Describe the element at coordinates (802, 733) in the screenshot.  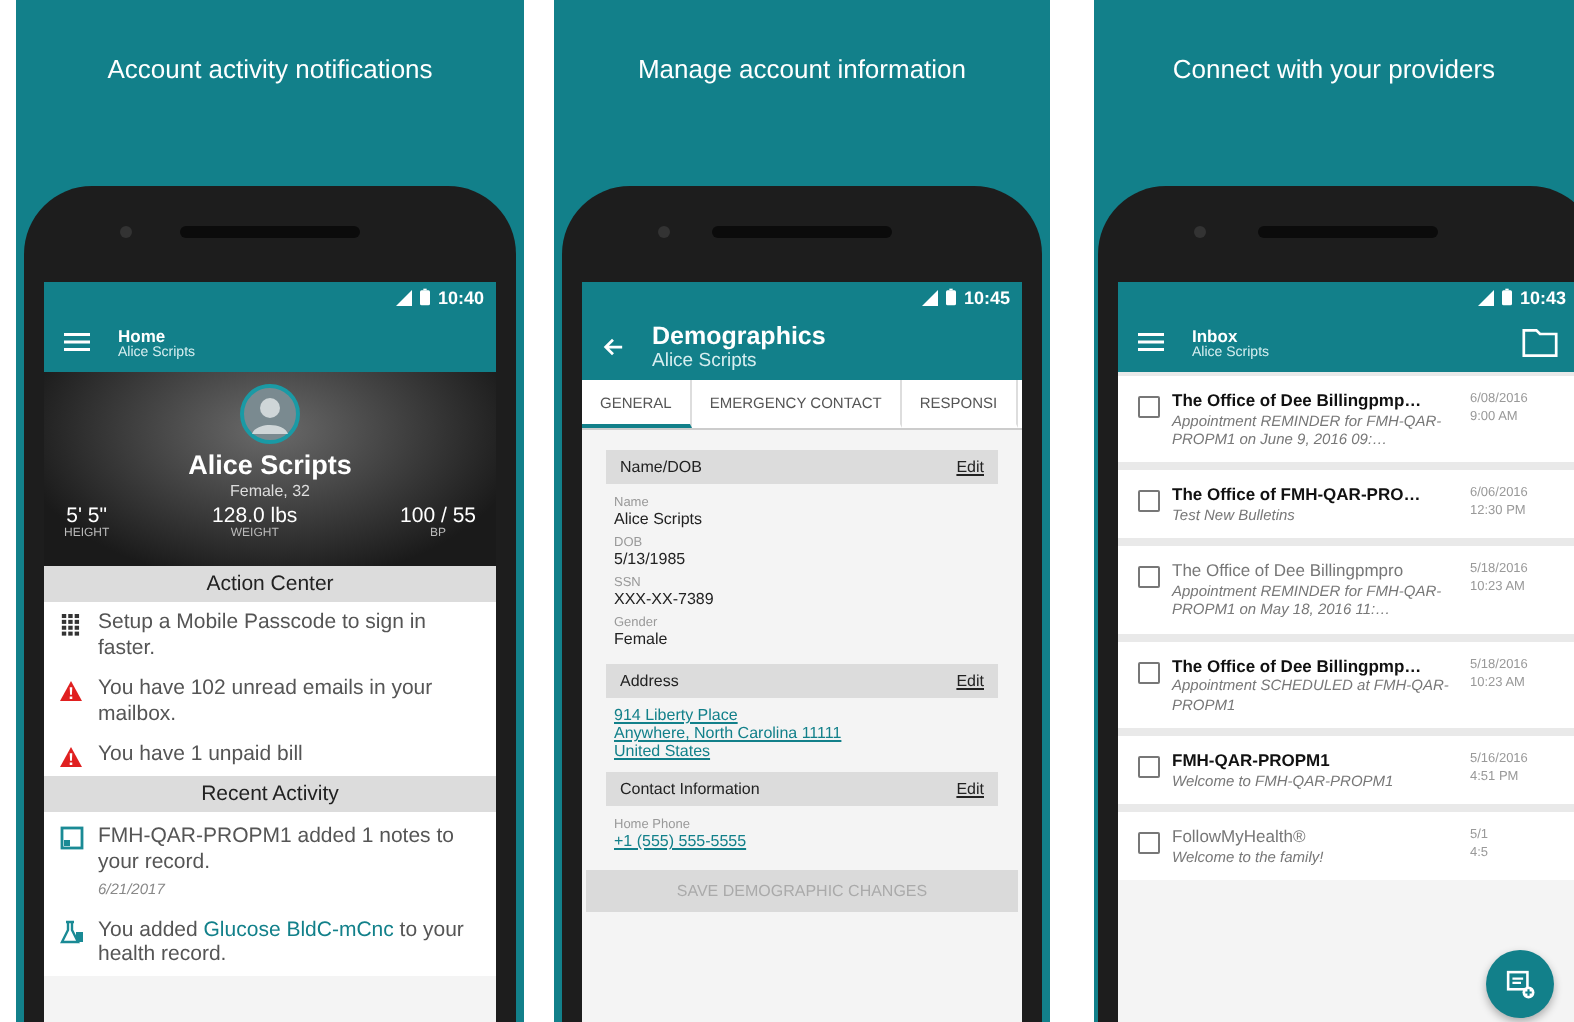
I see `field-link: Anywhere, North Carolina 11111` at that location.